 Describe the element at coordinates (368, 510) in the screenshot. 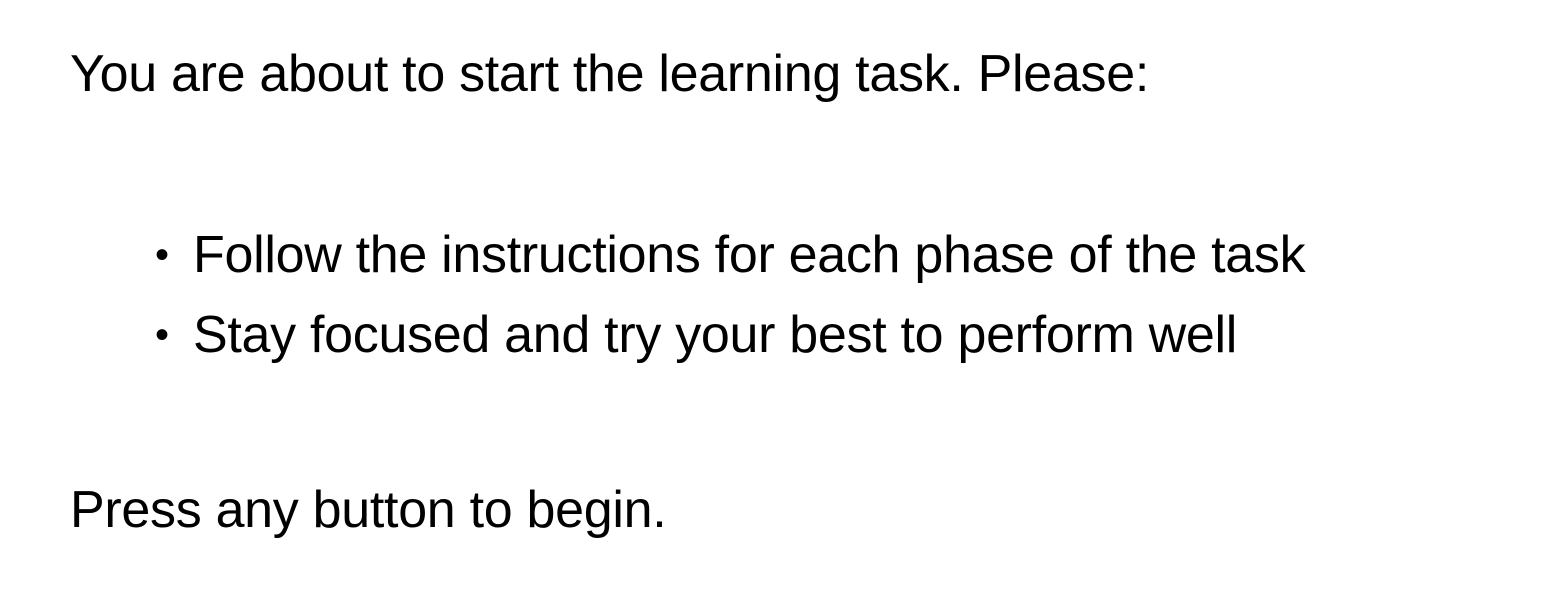

I see `begin-prompt: Press any button to begin.` at that location.